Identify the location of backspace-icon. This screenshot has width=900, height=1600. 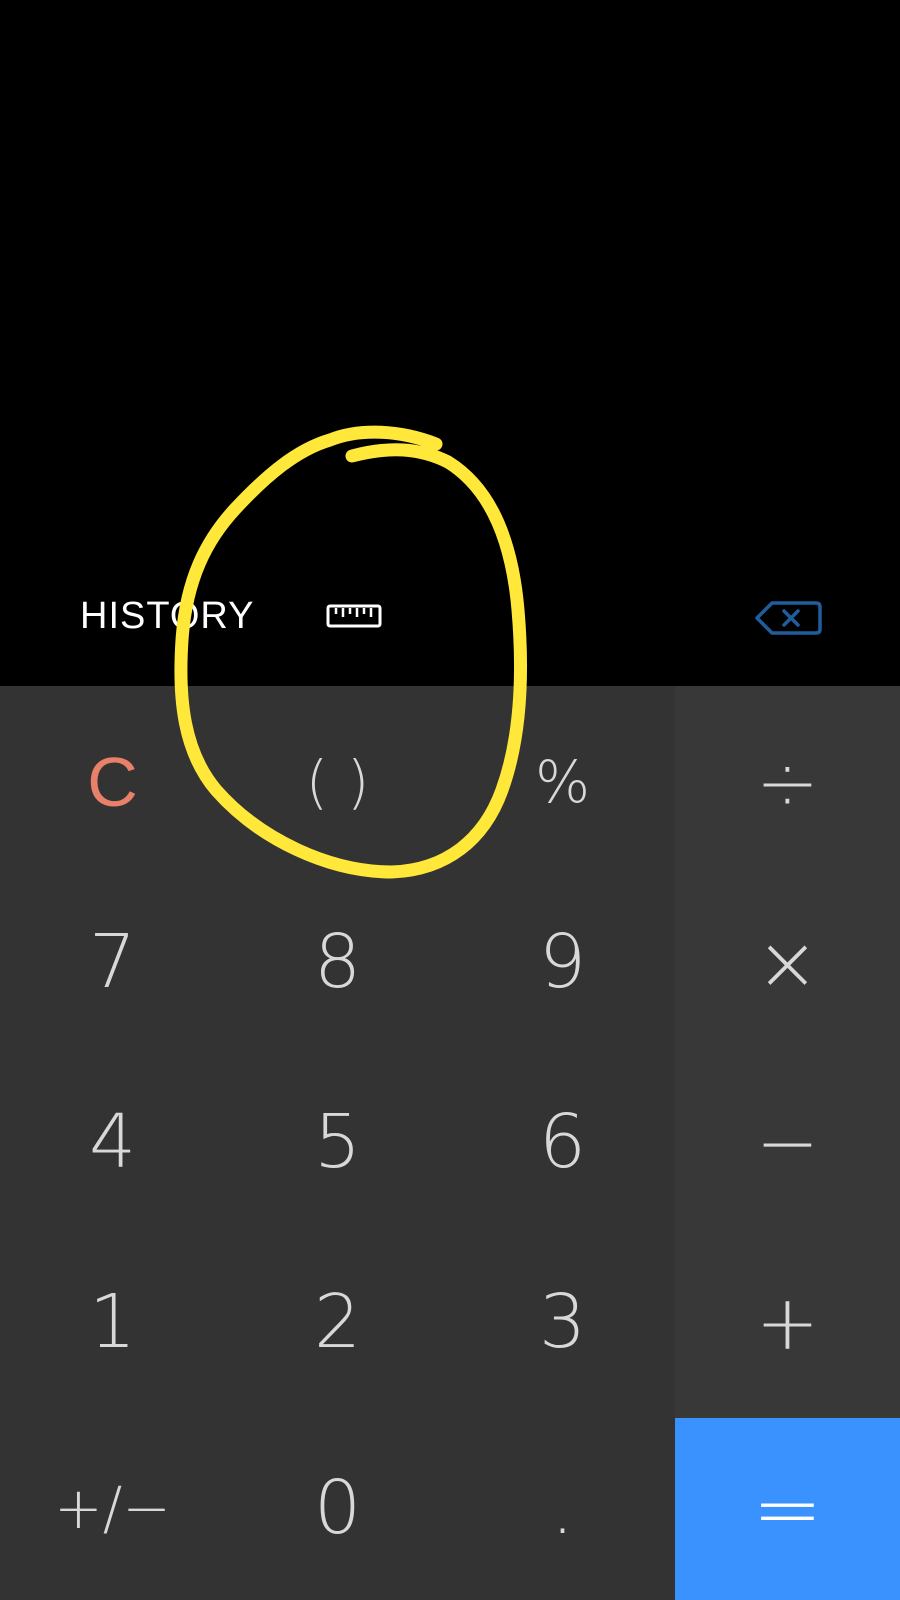
(788, 618).